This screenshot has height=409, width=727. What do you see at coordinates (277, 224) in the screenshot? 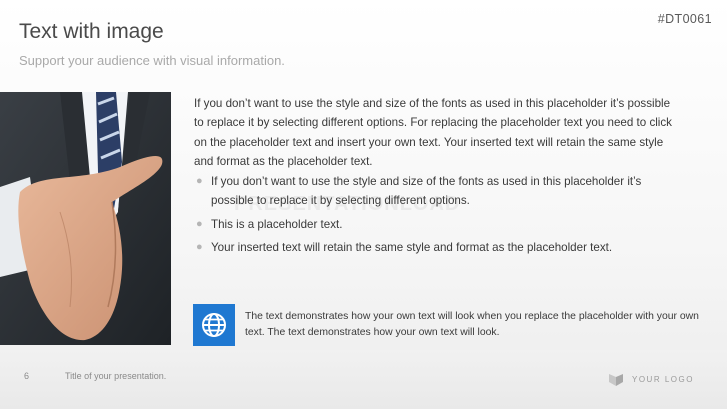
I see `bullet-text: This is a placeholder text.` at bounding box center [277, 224].